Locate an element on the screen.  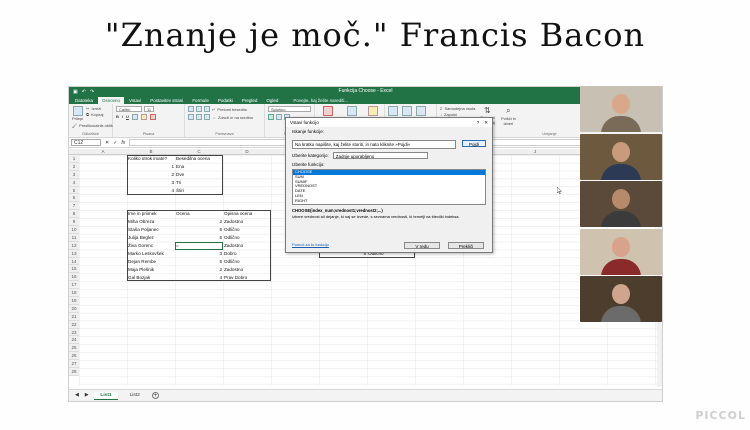
function-list-label: Izberite funkcijo: is located at coordinates (308, 164).